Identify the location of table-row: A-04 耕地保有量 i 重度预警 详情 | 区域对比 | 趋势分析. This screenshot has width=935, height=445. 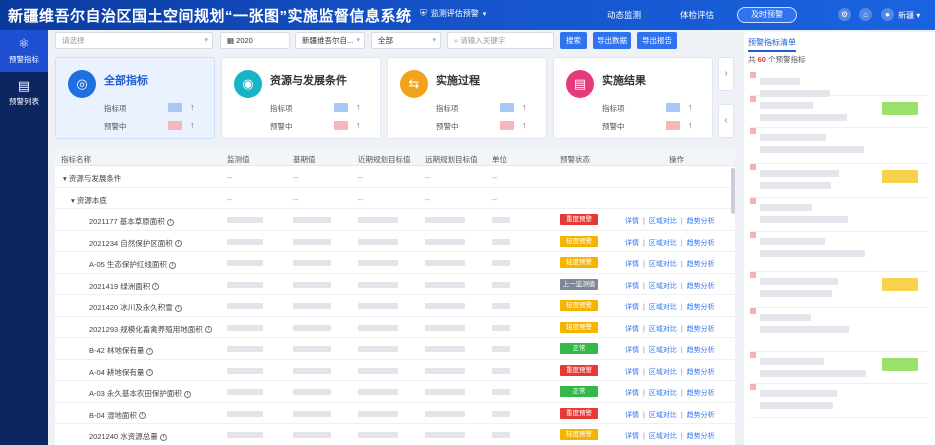
(395, 370).